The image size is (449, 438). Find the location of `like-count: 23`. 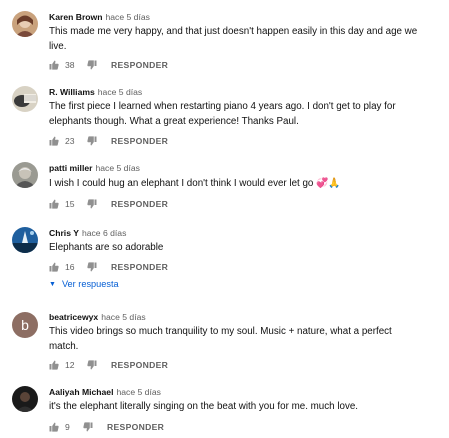

like-count: 23 is located at coordinates (70, 141).